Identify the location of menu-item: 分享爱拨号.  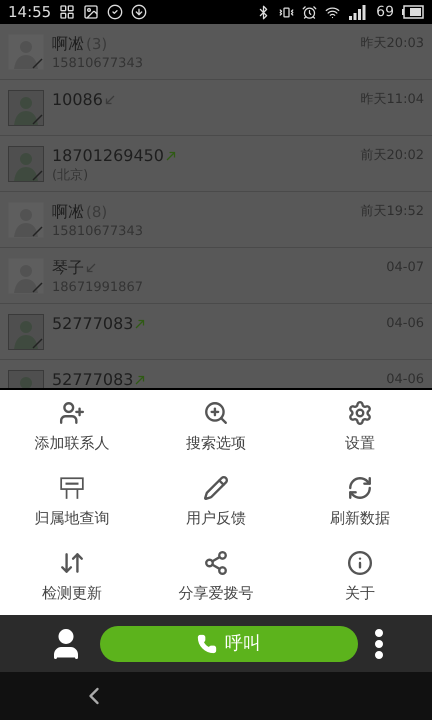
(216, 577).